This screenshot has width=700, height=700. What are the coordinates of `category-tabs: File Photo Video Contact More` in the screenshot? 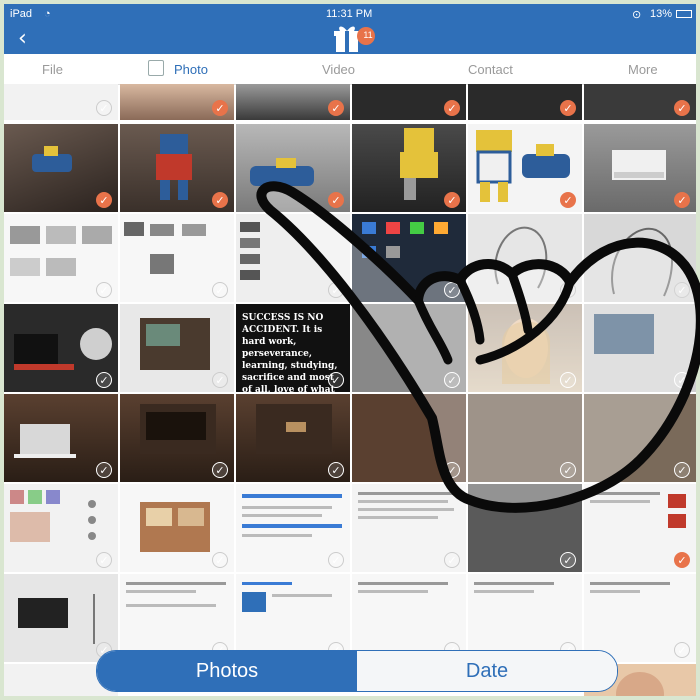 It's located at (350, 69).